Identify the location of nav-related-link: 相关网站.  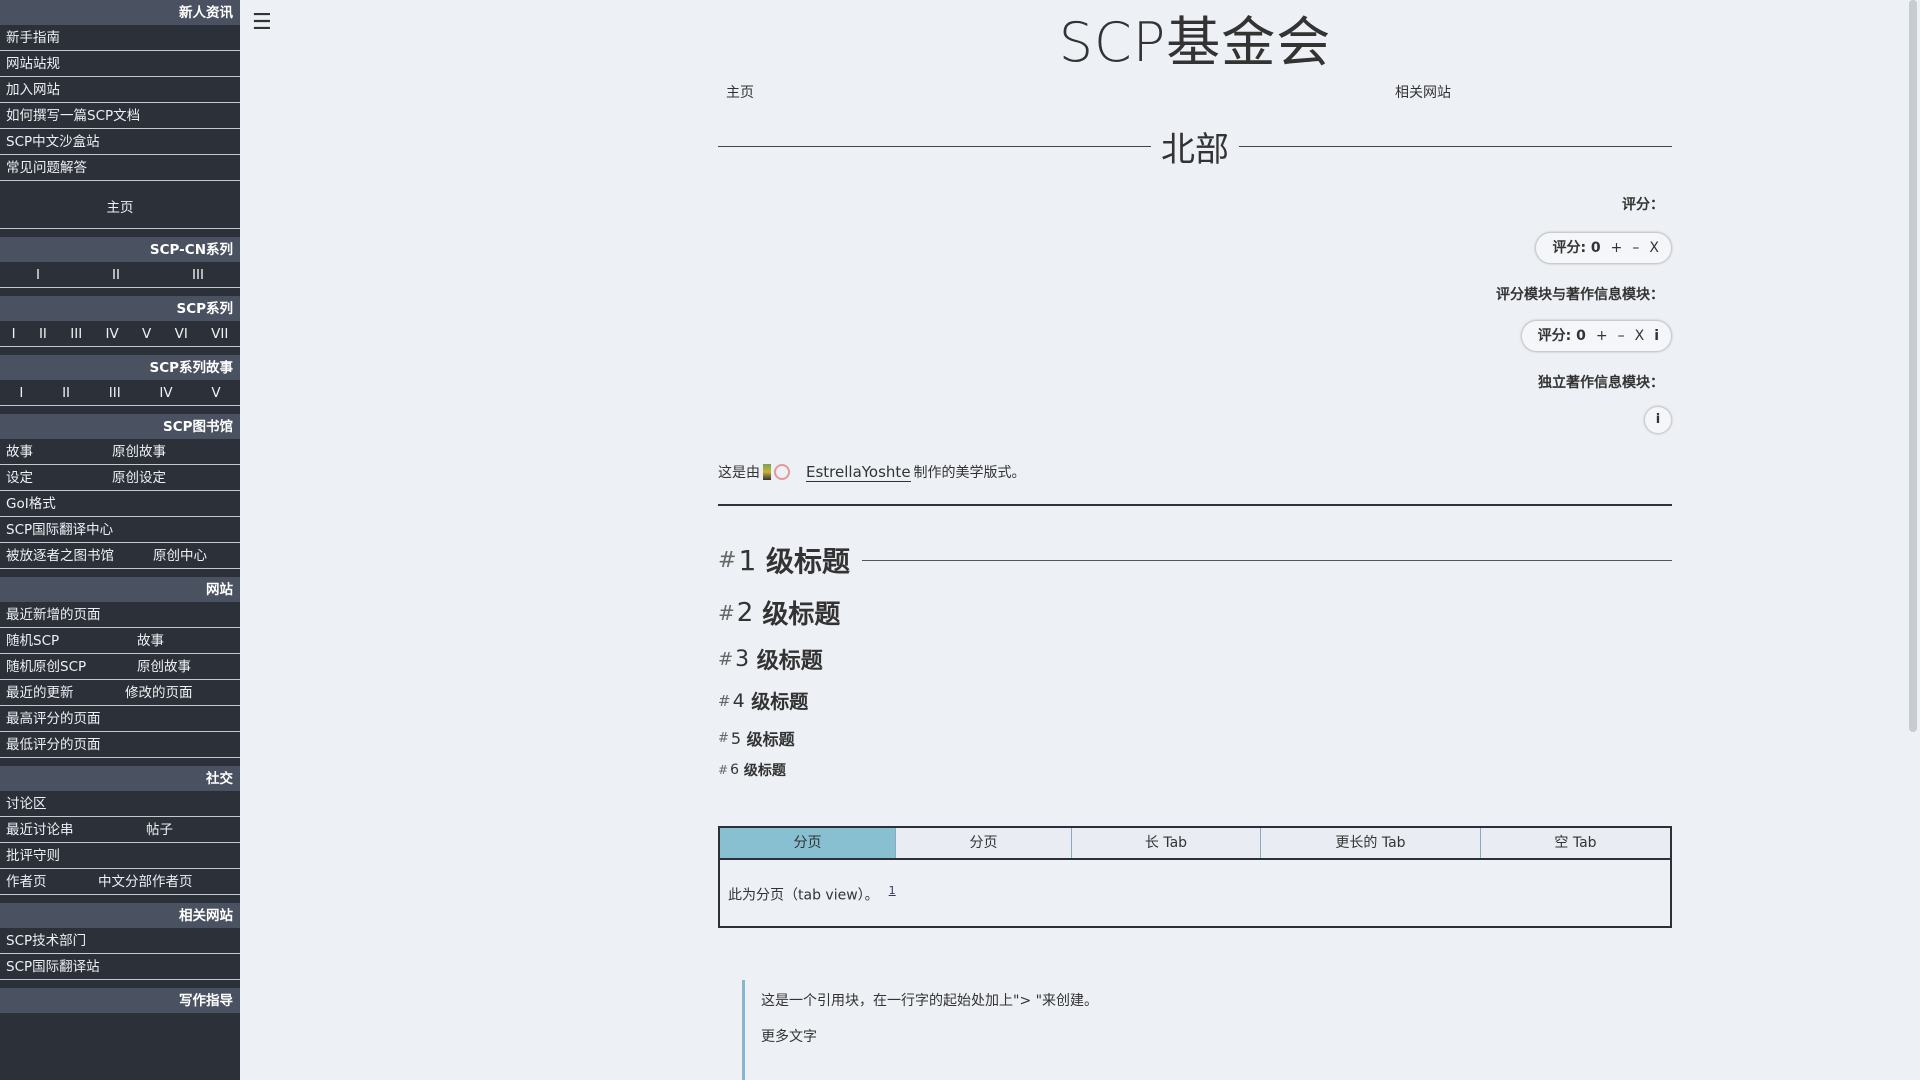
(1423, 92).